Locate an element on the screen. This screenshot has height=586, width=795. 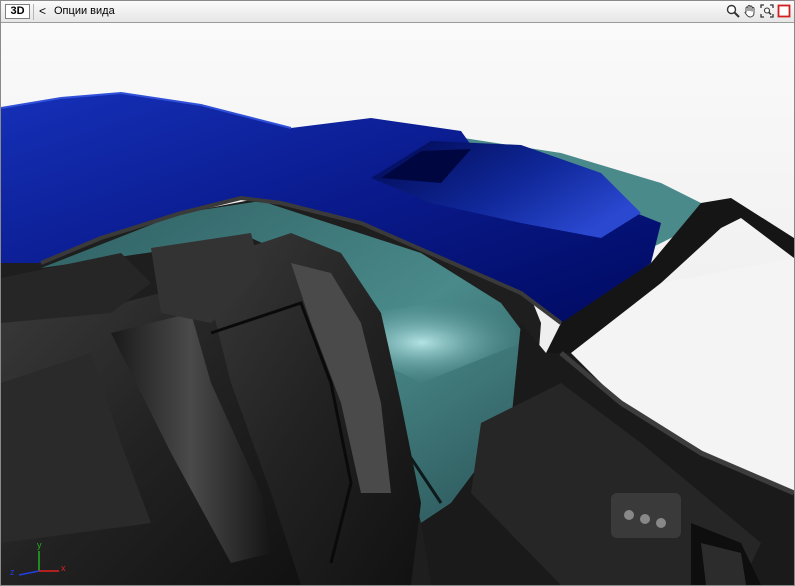
pan-hand-icon is located at coordinates (750, 11).